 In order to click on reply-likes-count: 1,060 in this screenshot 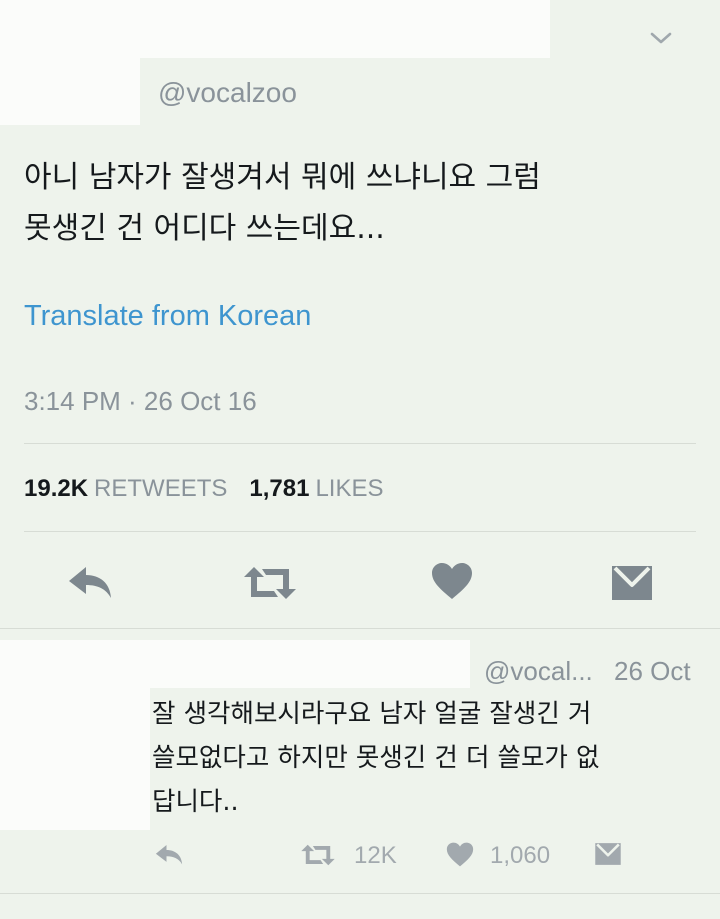, I will do `click(520, 856)`.